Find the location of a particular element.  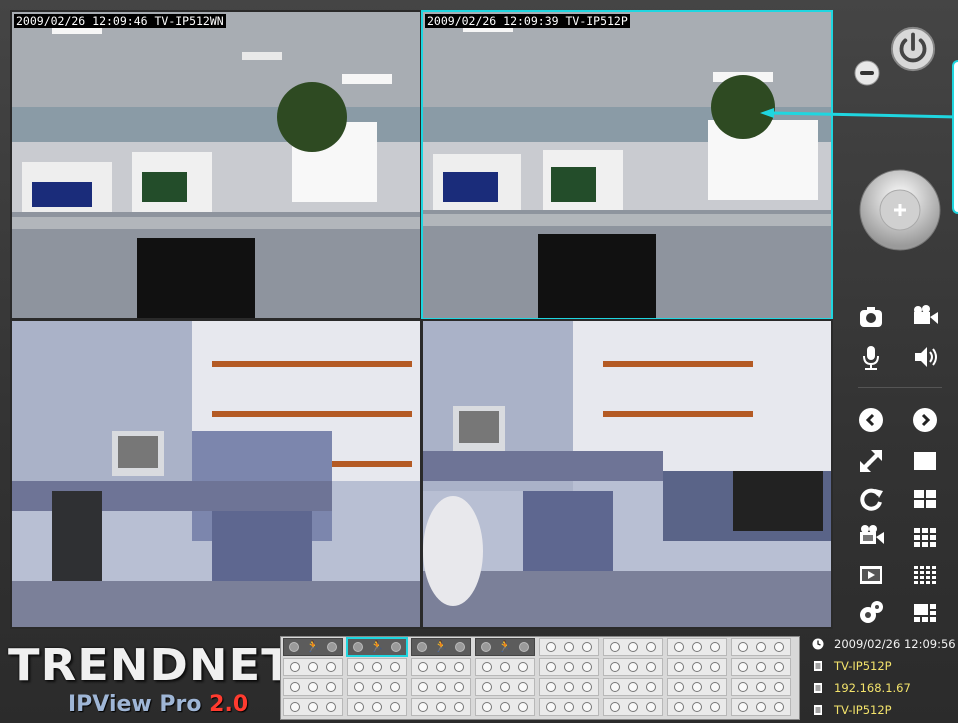

layout-single-button is located at coordinates (925, 461).